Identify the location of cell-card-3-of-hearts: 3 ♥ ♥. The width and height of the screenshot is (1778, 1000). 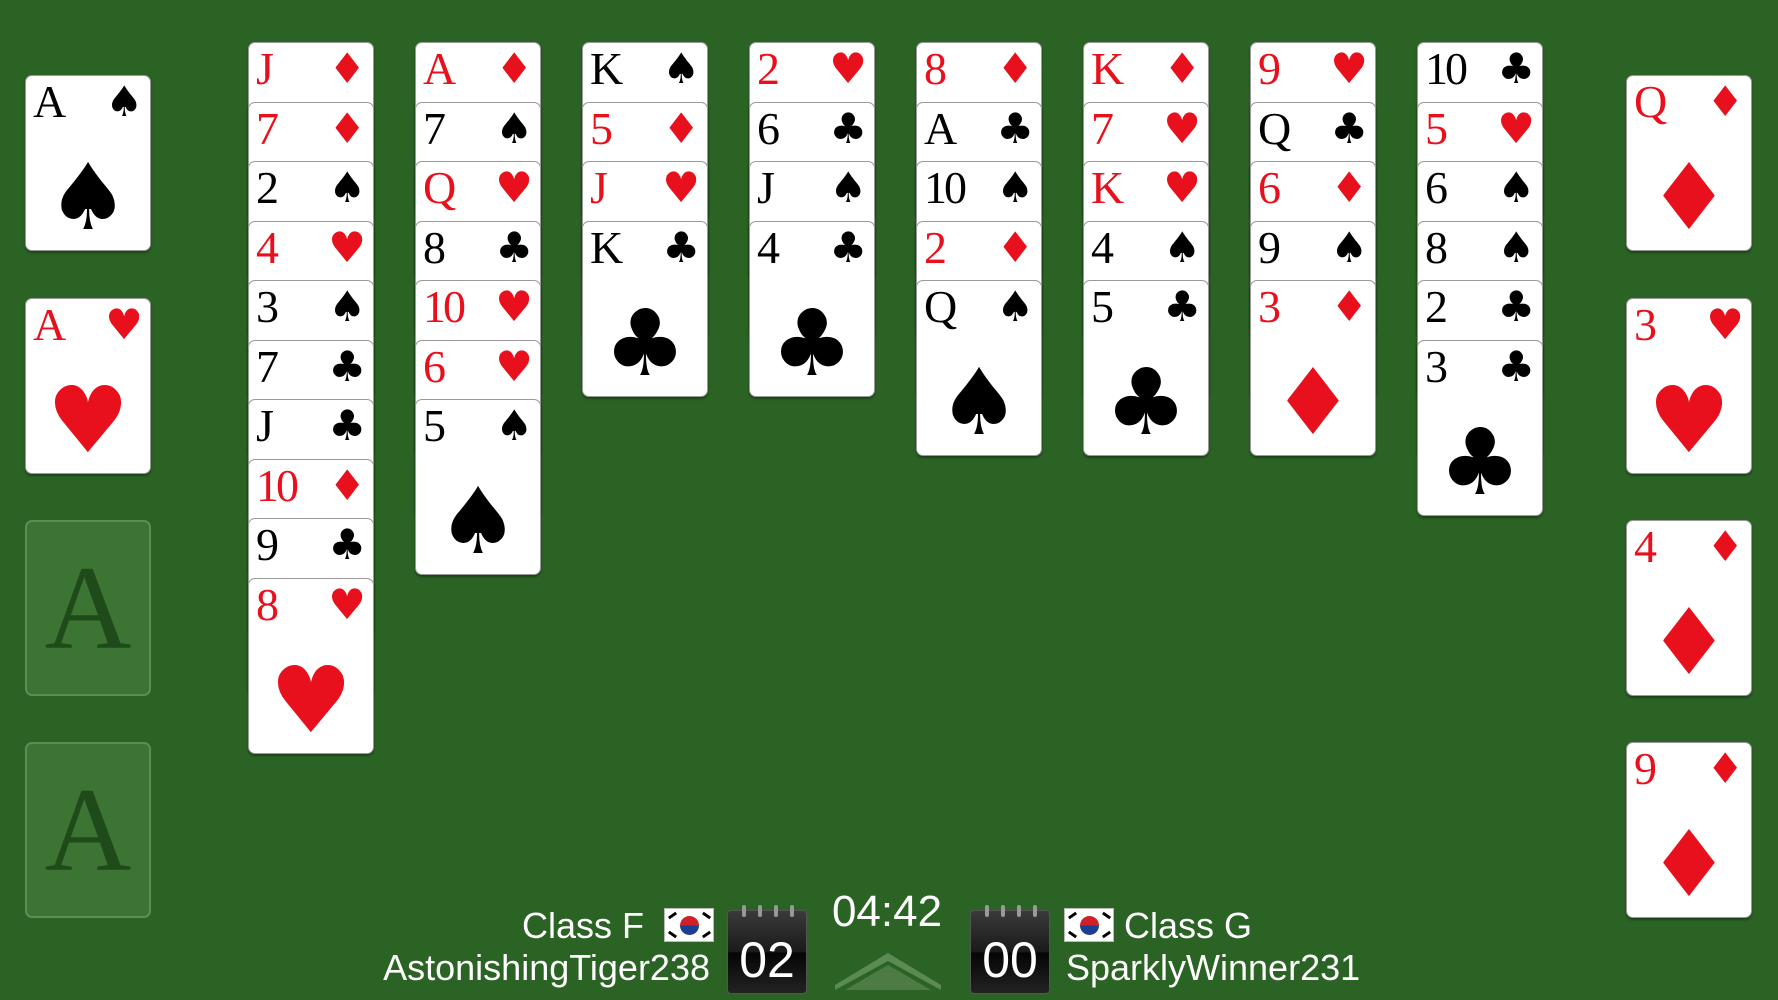
(1689, 386).